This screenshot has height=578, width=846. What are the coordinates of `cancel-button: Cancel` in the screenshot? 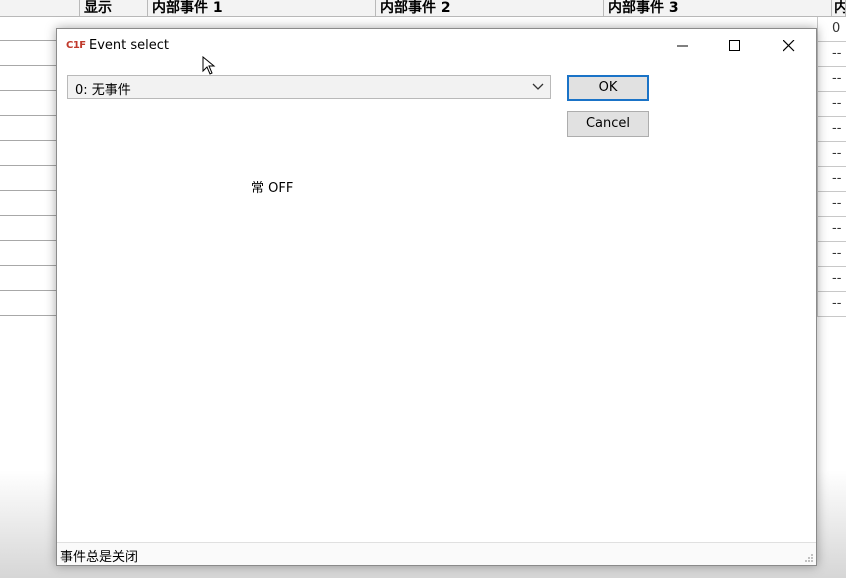 It's located at (608, 124).